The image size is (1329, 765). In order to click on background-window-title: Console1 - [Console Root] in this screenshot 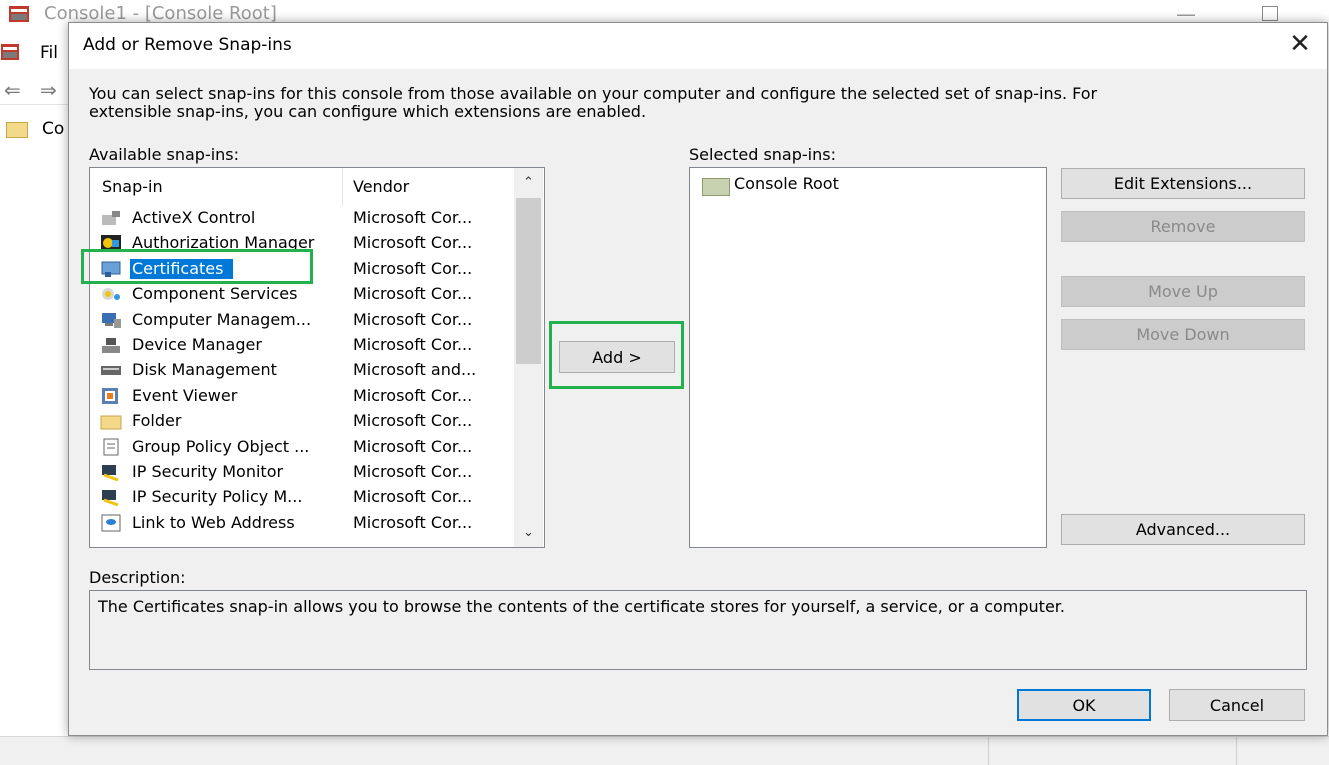, I will do `click(160, 13)`.